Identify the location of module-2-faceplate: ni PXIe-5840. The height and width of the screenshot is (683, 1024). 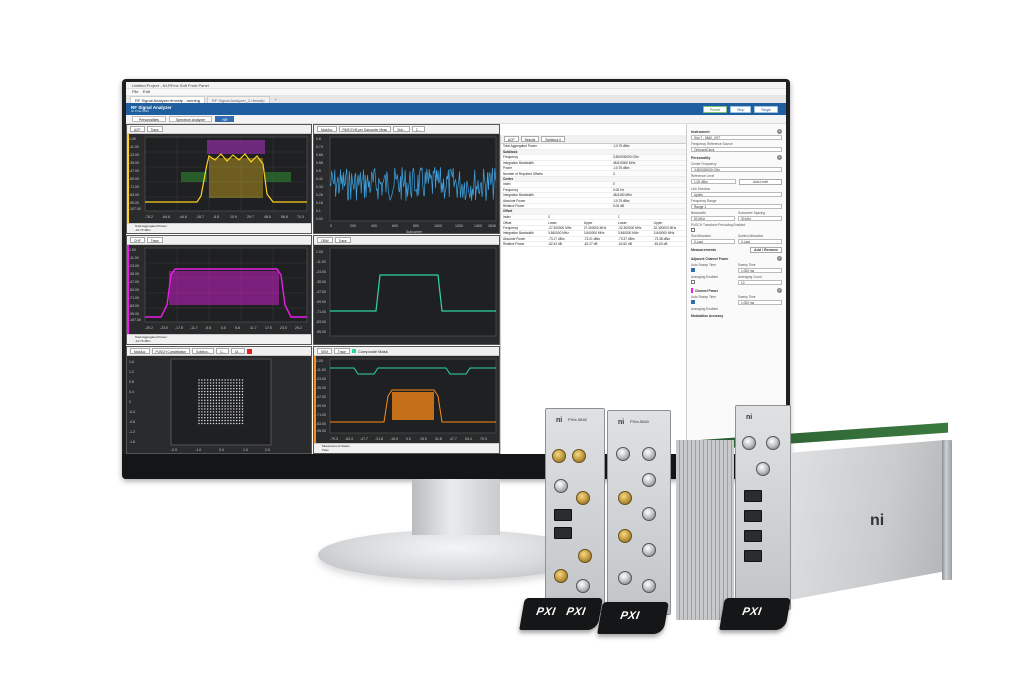
(639, 512).